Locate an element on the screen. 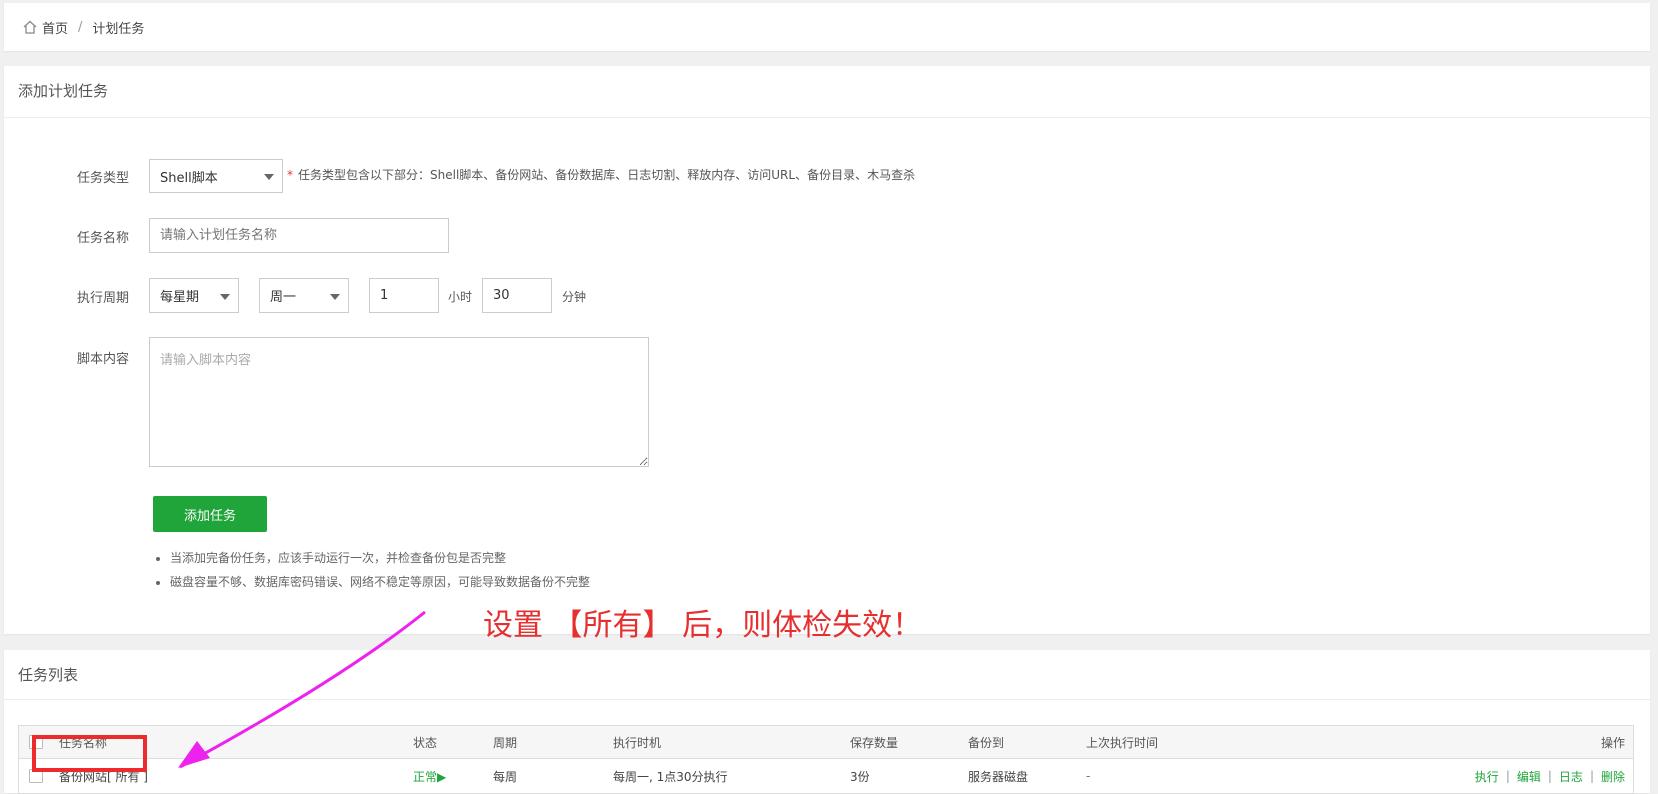 This screenshot has width=1658, height=794. col-keep: 保存数量 is located at coordinates (874, 742).